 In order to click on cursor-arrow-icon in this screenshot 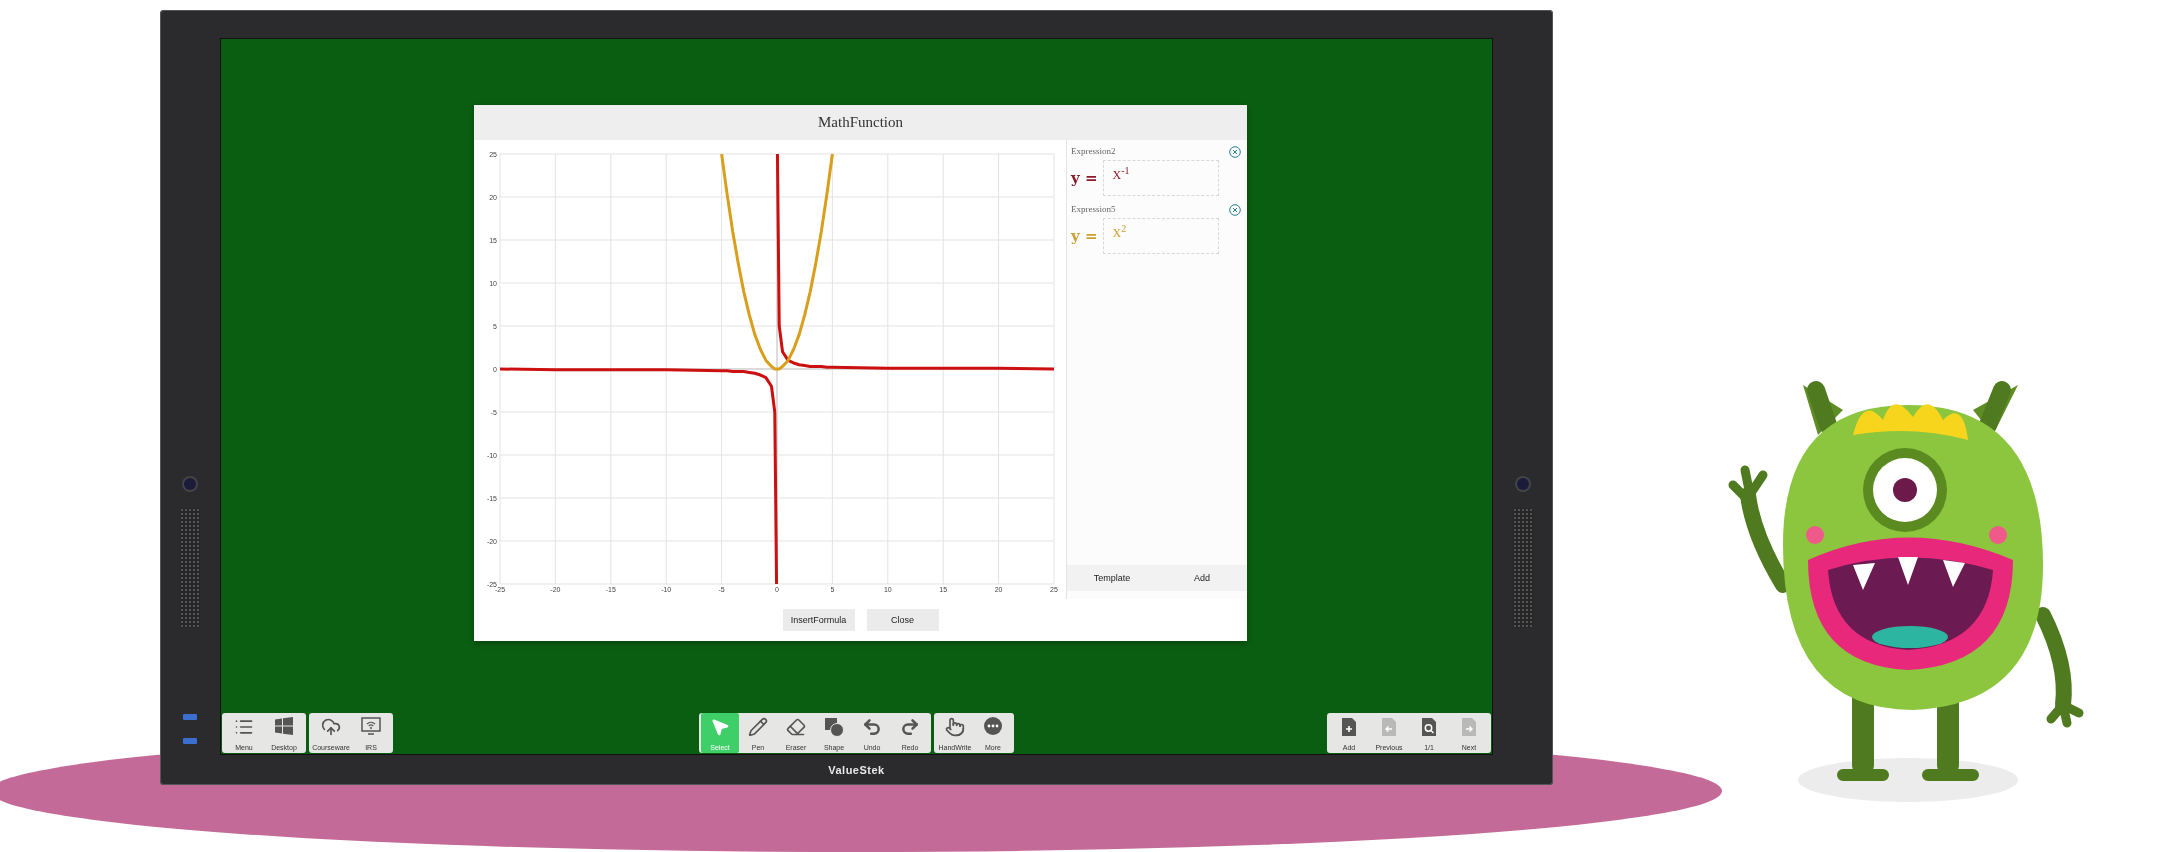, I will do `click(720, 727)`.